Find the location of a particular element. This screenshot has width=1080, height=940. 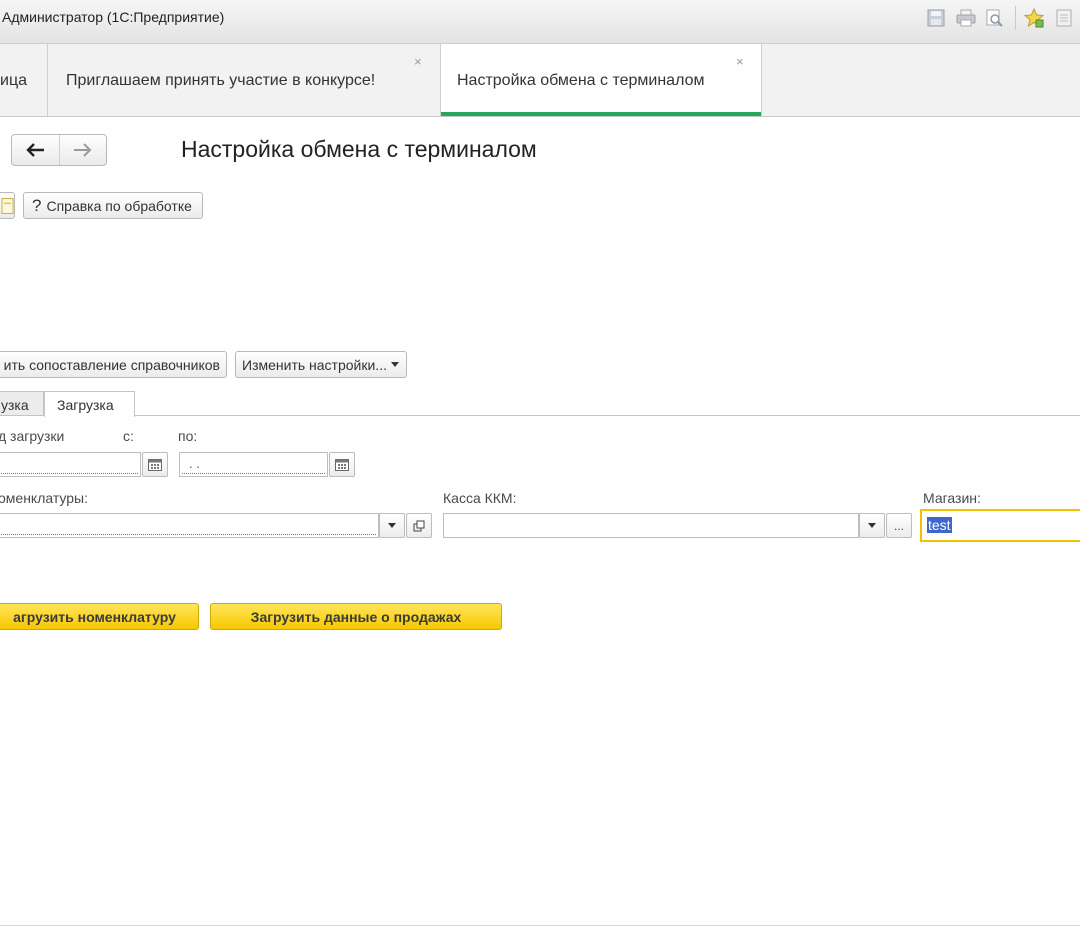

tab-terminal-exchange: Настройка обмена с терминалом × is located at coordinates (601, 80).